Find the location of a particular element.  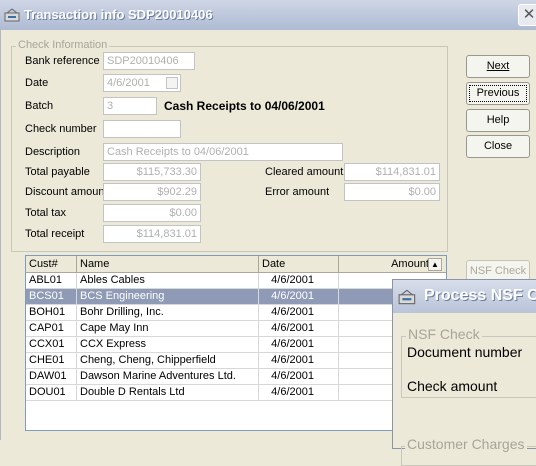

check-amount-label: Check amount is located at coordinates (452, 386).